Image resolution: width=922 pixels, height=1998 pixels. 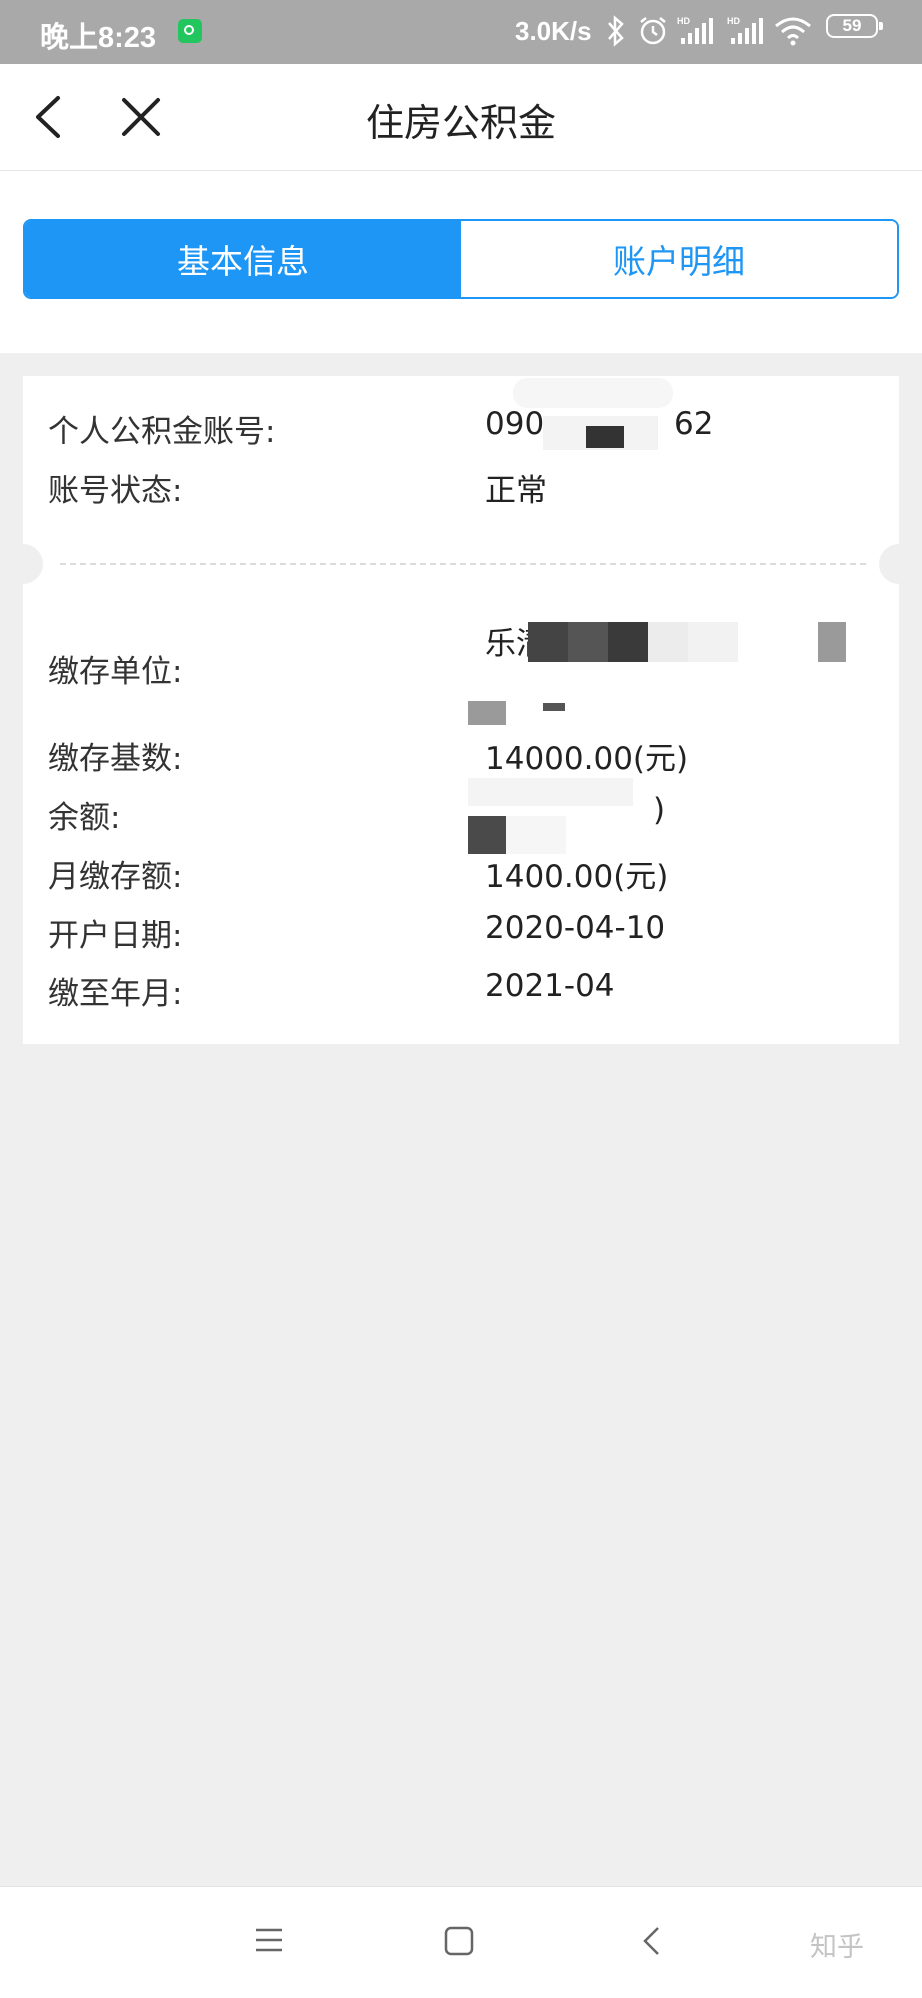 I want to click on open-date-value: 2020-04-10, so click(x=575, y=928).